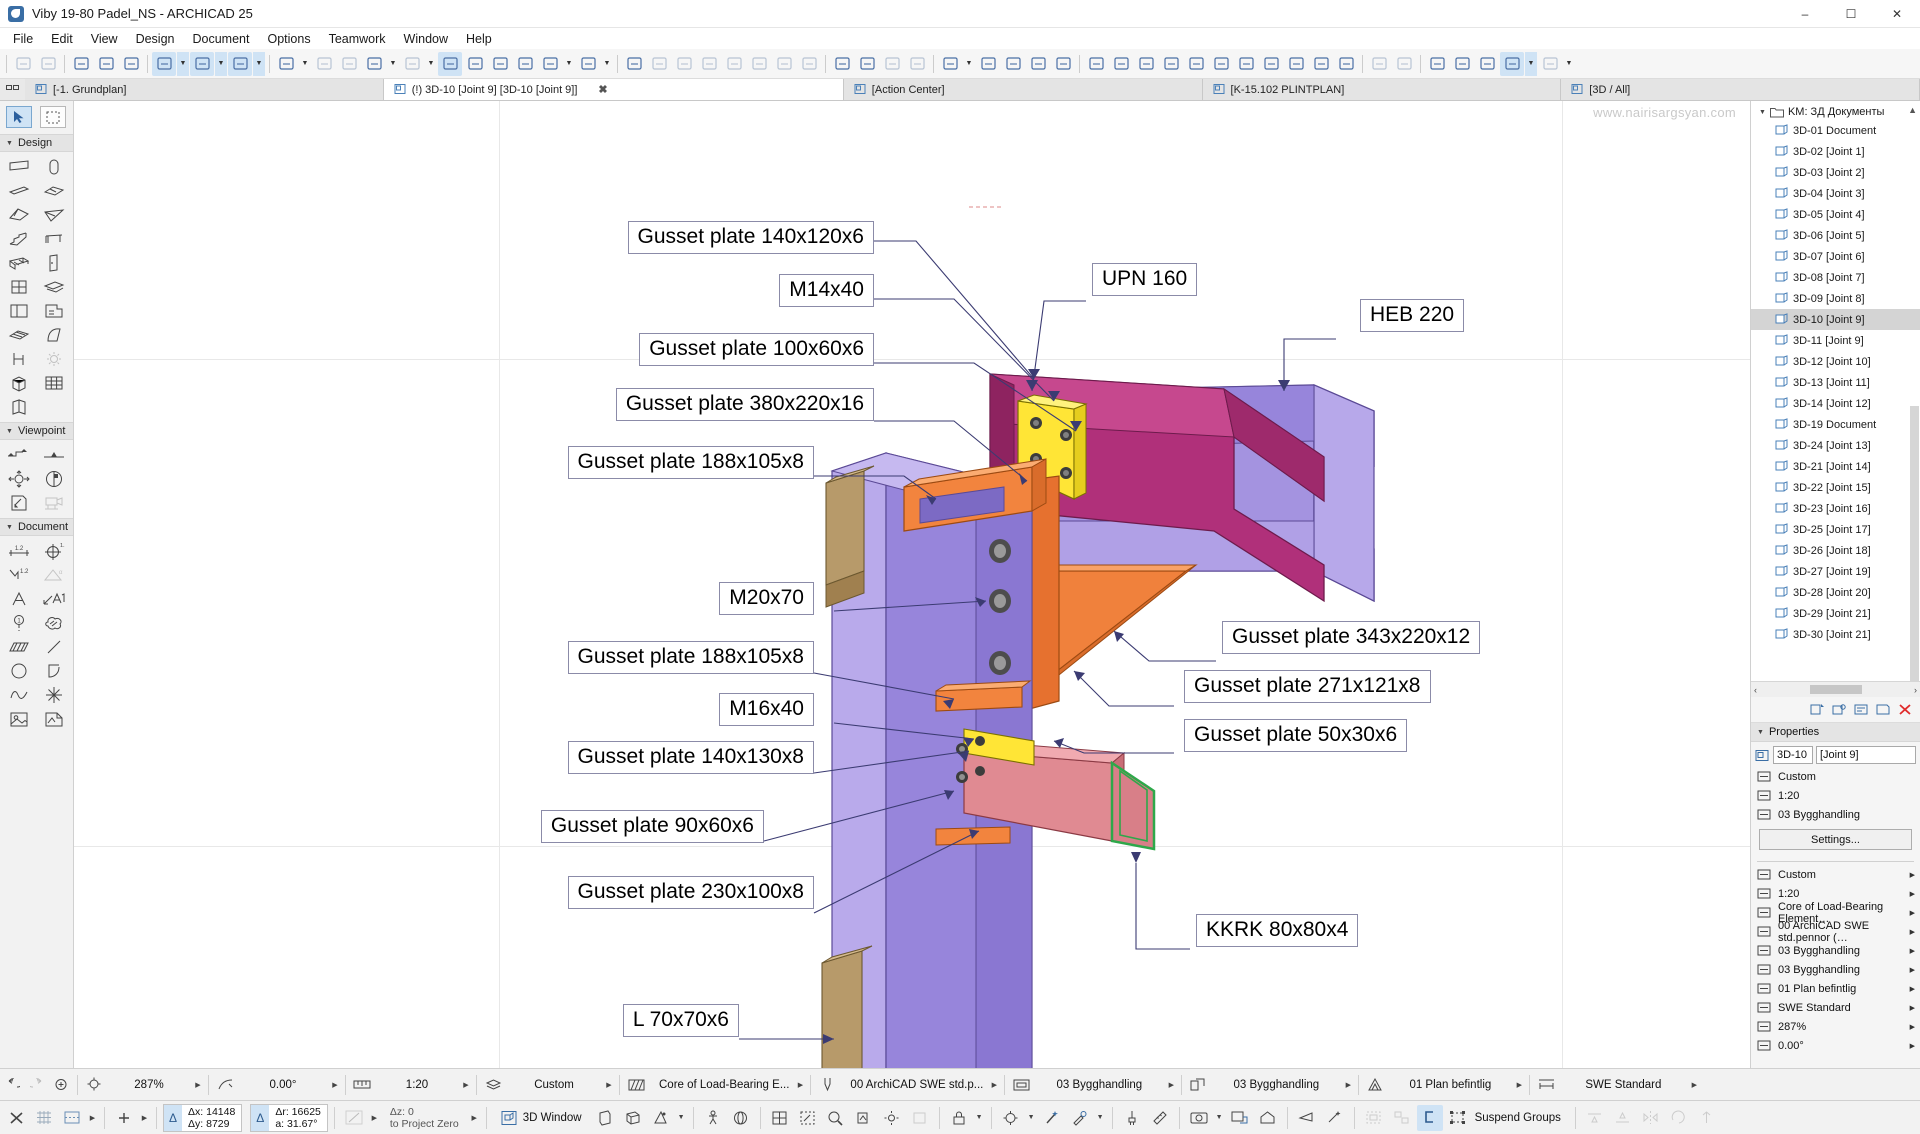 Image resolution: width=1920 pixels, height=1134 pixels. I want to click on navigator-root-folder: ▼ KM: ЗД Документы, so click(1835, 112).